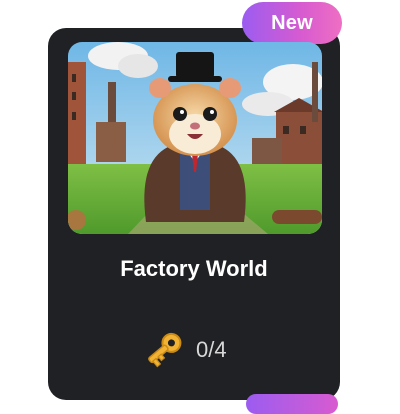  Describe the element at coordinates (292, 404) in the screenshot. I see `next-card-badge` at that location.